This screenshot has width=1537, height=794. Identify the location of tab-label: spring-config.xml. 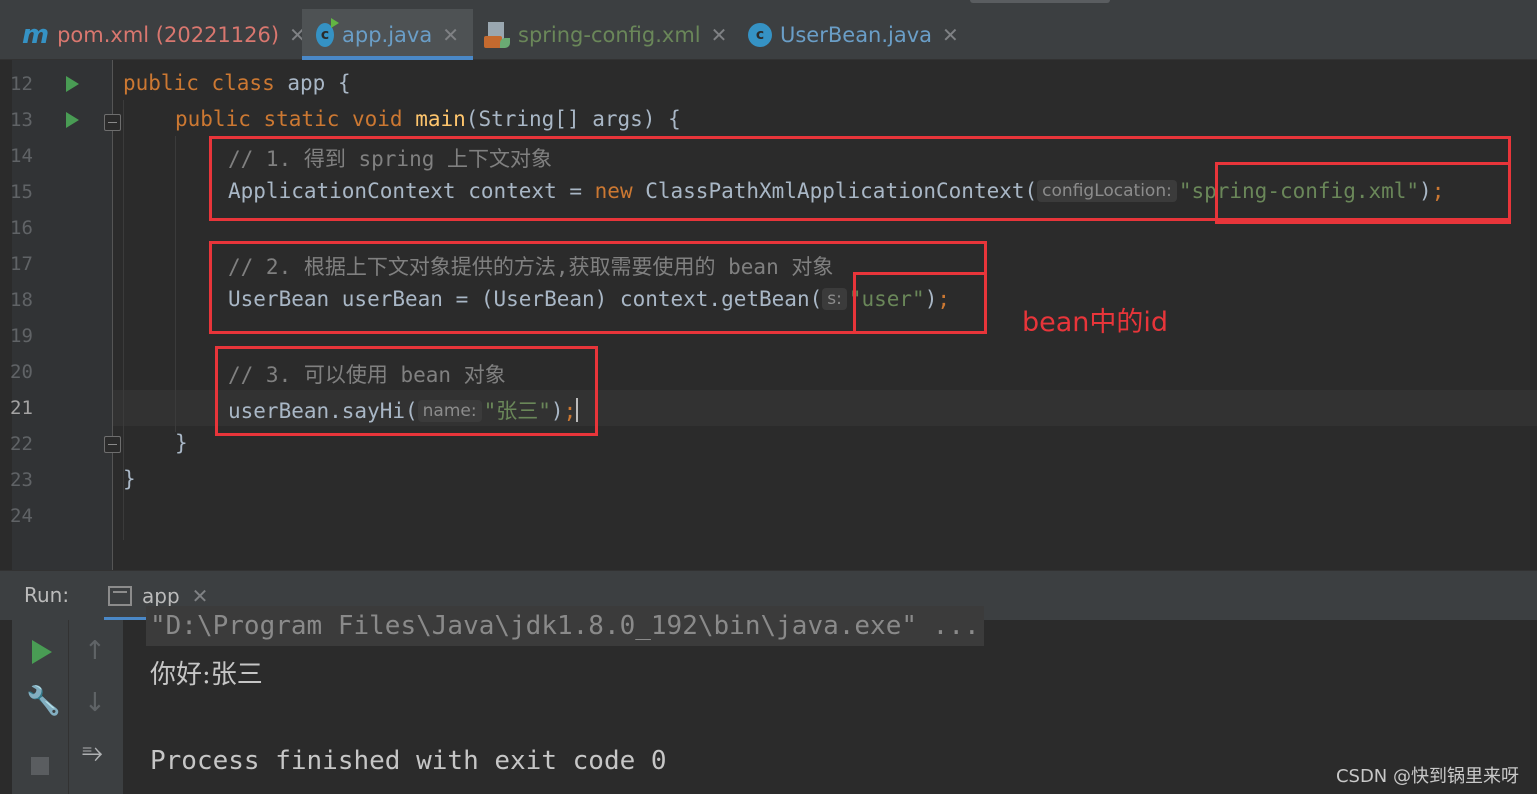
(609, 34).